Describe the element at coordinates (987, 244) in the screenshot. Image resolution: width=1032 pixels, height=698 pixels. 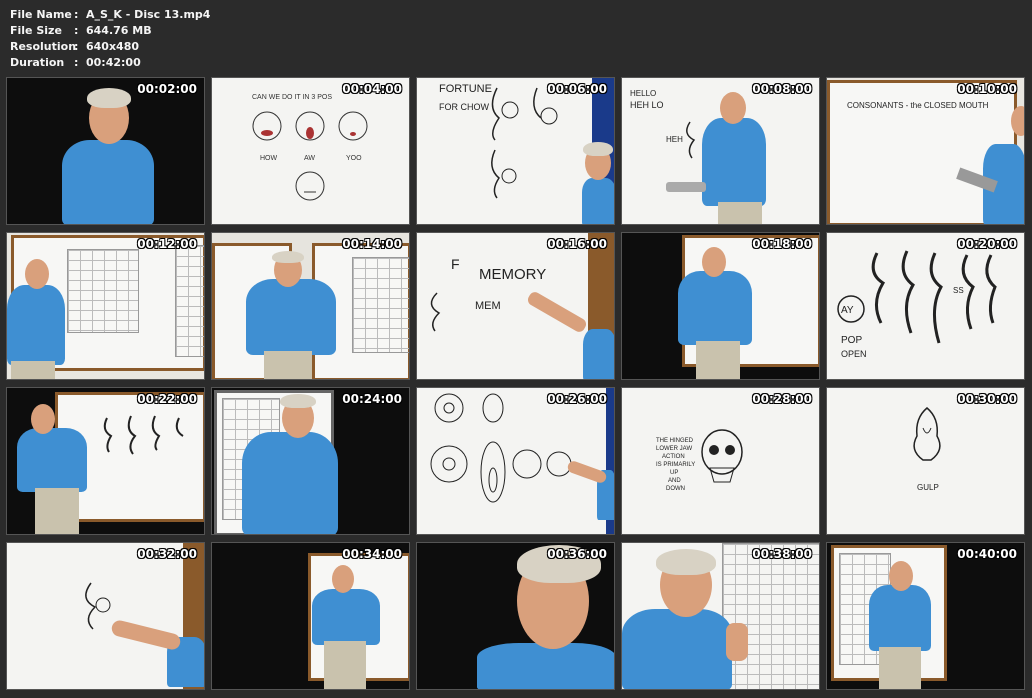
I see `timestamp: 00:20:00` at that location.